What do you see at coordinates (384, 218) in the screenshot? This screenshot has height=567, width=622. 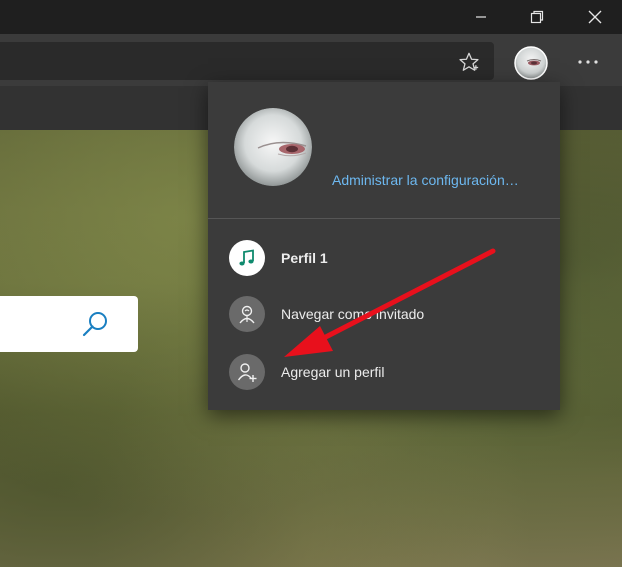 I see `divider` at bounding box center [384, 218].